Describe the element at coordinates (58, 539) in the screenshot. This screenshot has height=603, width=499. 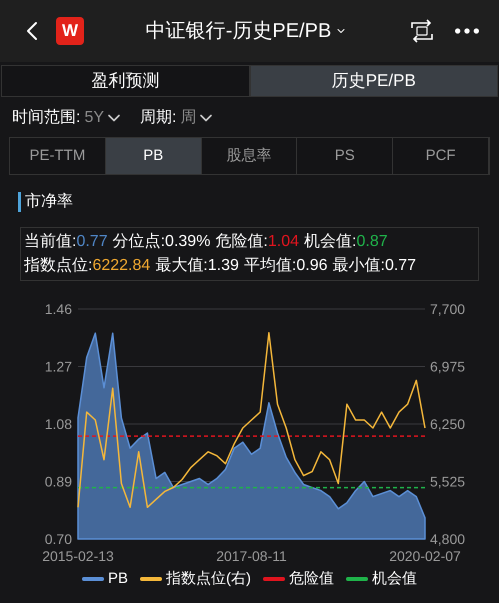
I see `y-axis-label: 0.70` at that location.